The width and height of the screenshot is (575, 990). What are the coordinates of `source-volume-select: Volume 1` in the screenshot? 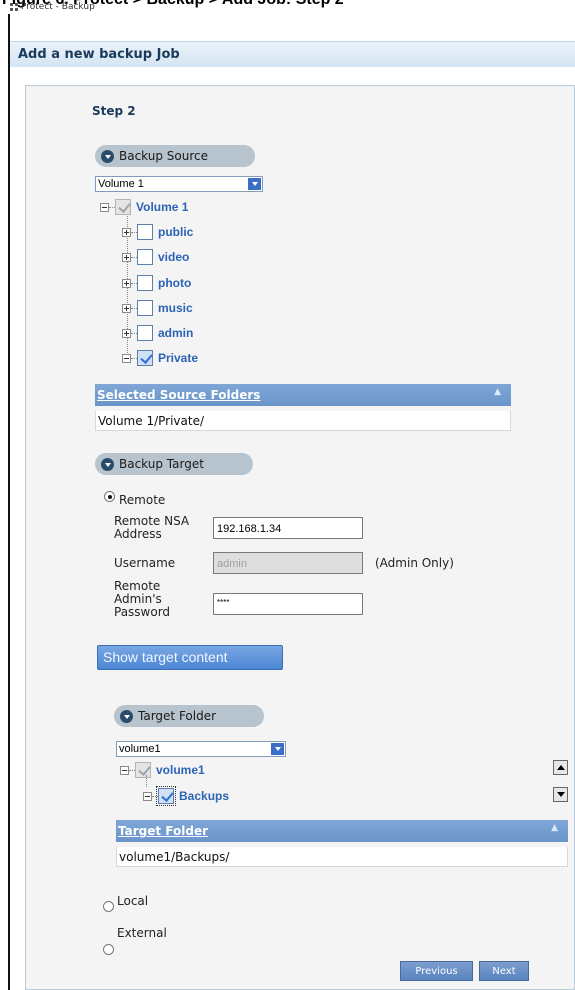 It's located at (179, 184).